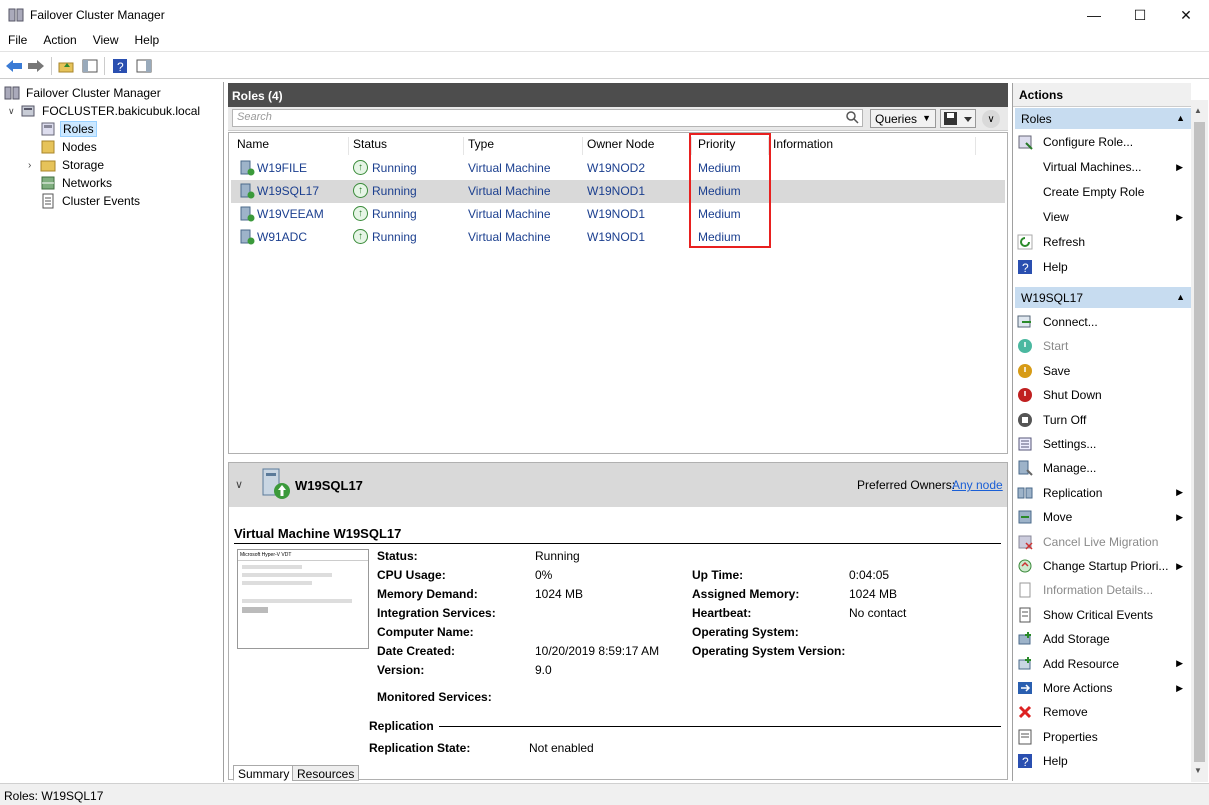  What do you see at coordinates (1103, 542) in the screenshot?
I see `action-cancel-live-migration: Cancel Live Migration` at bounding box center [1103, 542].